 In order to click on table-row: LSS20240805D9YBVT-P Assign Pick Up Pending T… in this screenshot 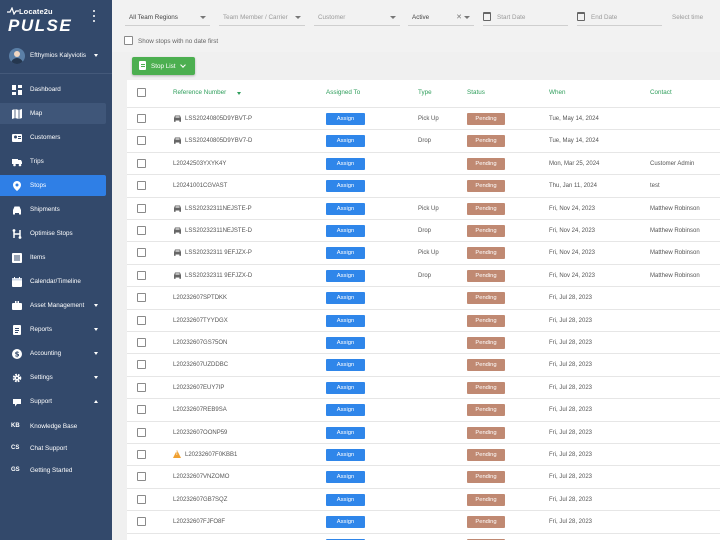, I will do `click(423, 118)`.